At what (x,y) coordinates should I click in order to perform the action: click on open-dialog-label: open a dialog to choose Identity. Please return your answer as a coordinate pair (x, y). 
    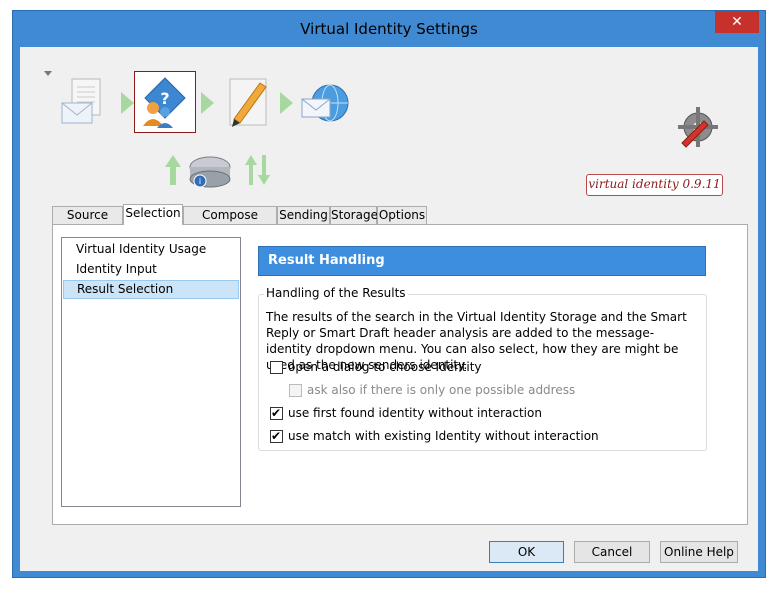
    Looking at the image, I should click on (385, 367).